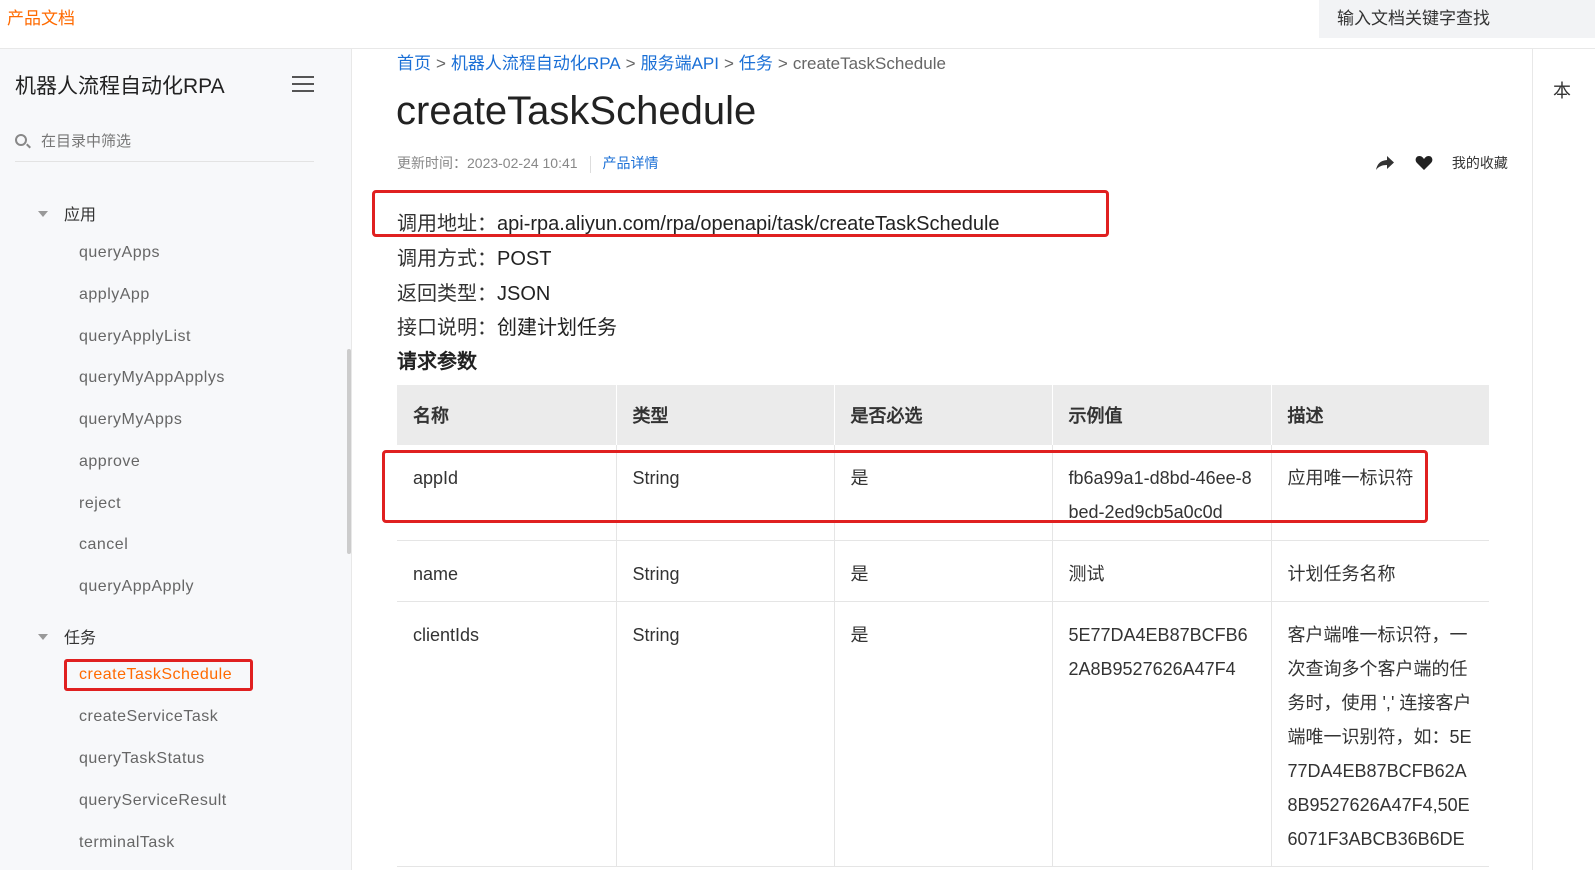 The width and height of the screenshot is (1595, 870). I want to click on sidebar-group-apps: 应用, so click(67, 213).